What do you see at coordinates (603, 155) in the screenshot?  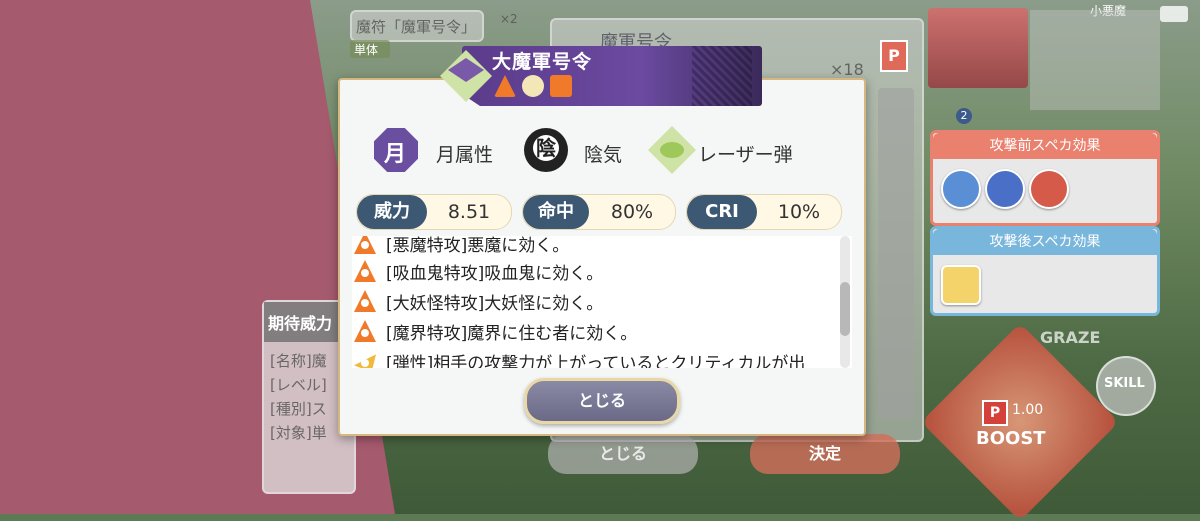 I see `attribute-label: 陰気` at bounding box center [603, 155].